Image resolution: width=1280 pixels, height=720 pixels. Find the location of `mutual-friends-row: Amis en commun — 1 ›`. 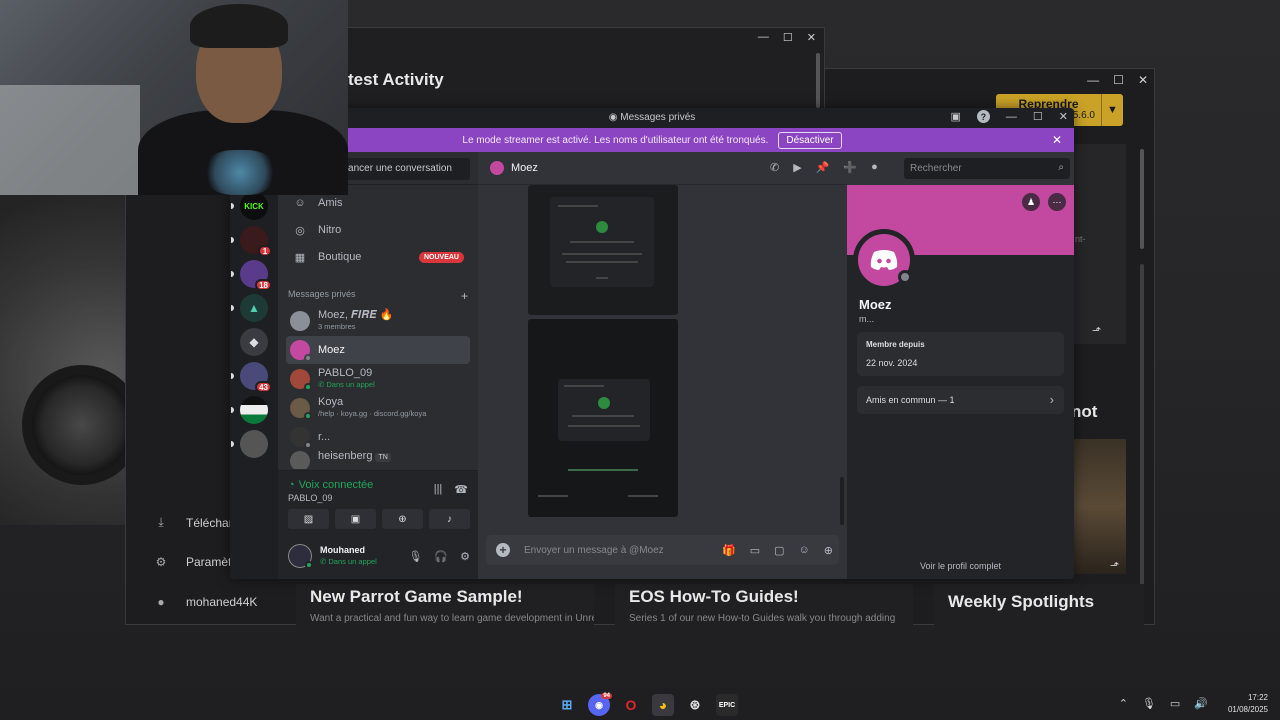

mutual-friends-row: Amis en commun — 1 › is located at coordinates (960, 400).